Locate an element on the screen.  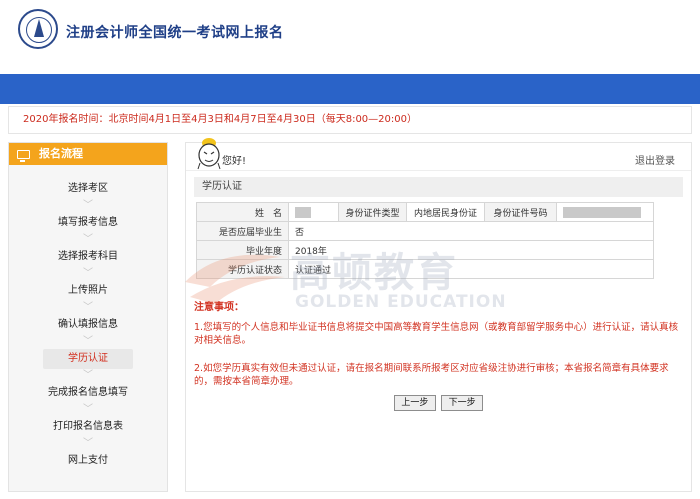
panel-top-bar: 您好! 退出登录 is located at coordinates (438, 154).